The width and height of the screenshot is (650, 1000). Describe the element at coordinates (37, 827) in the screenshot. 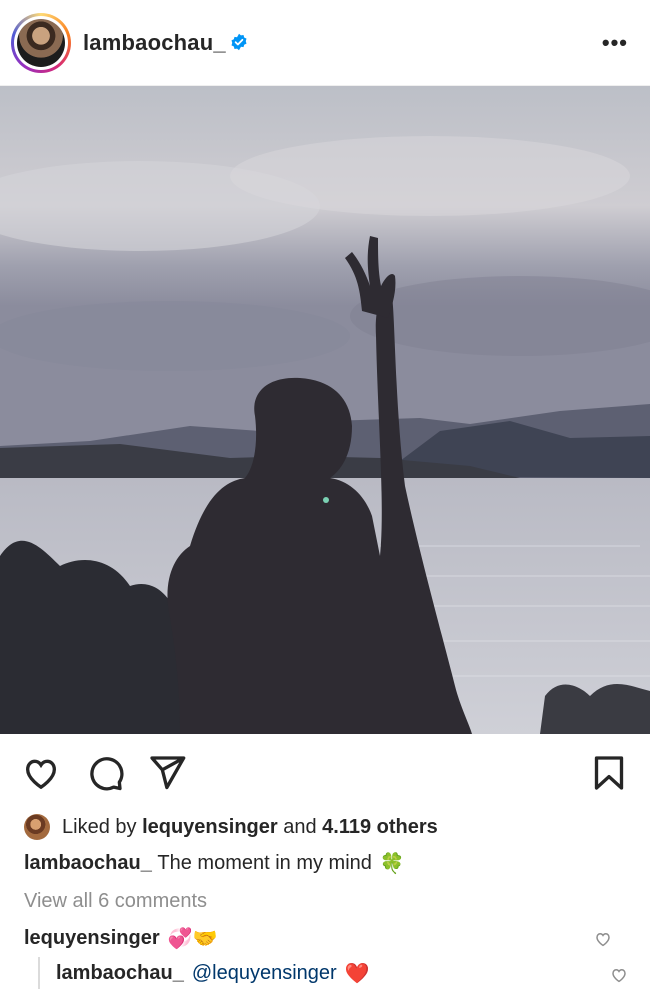

I see `liker-avatar` at that location.